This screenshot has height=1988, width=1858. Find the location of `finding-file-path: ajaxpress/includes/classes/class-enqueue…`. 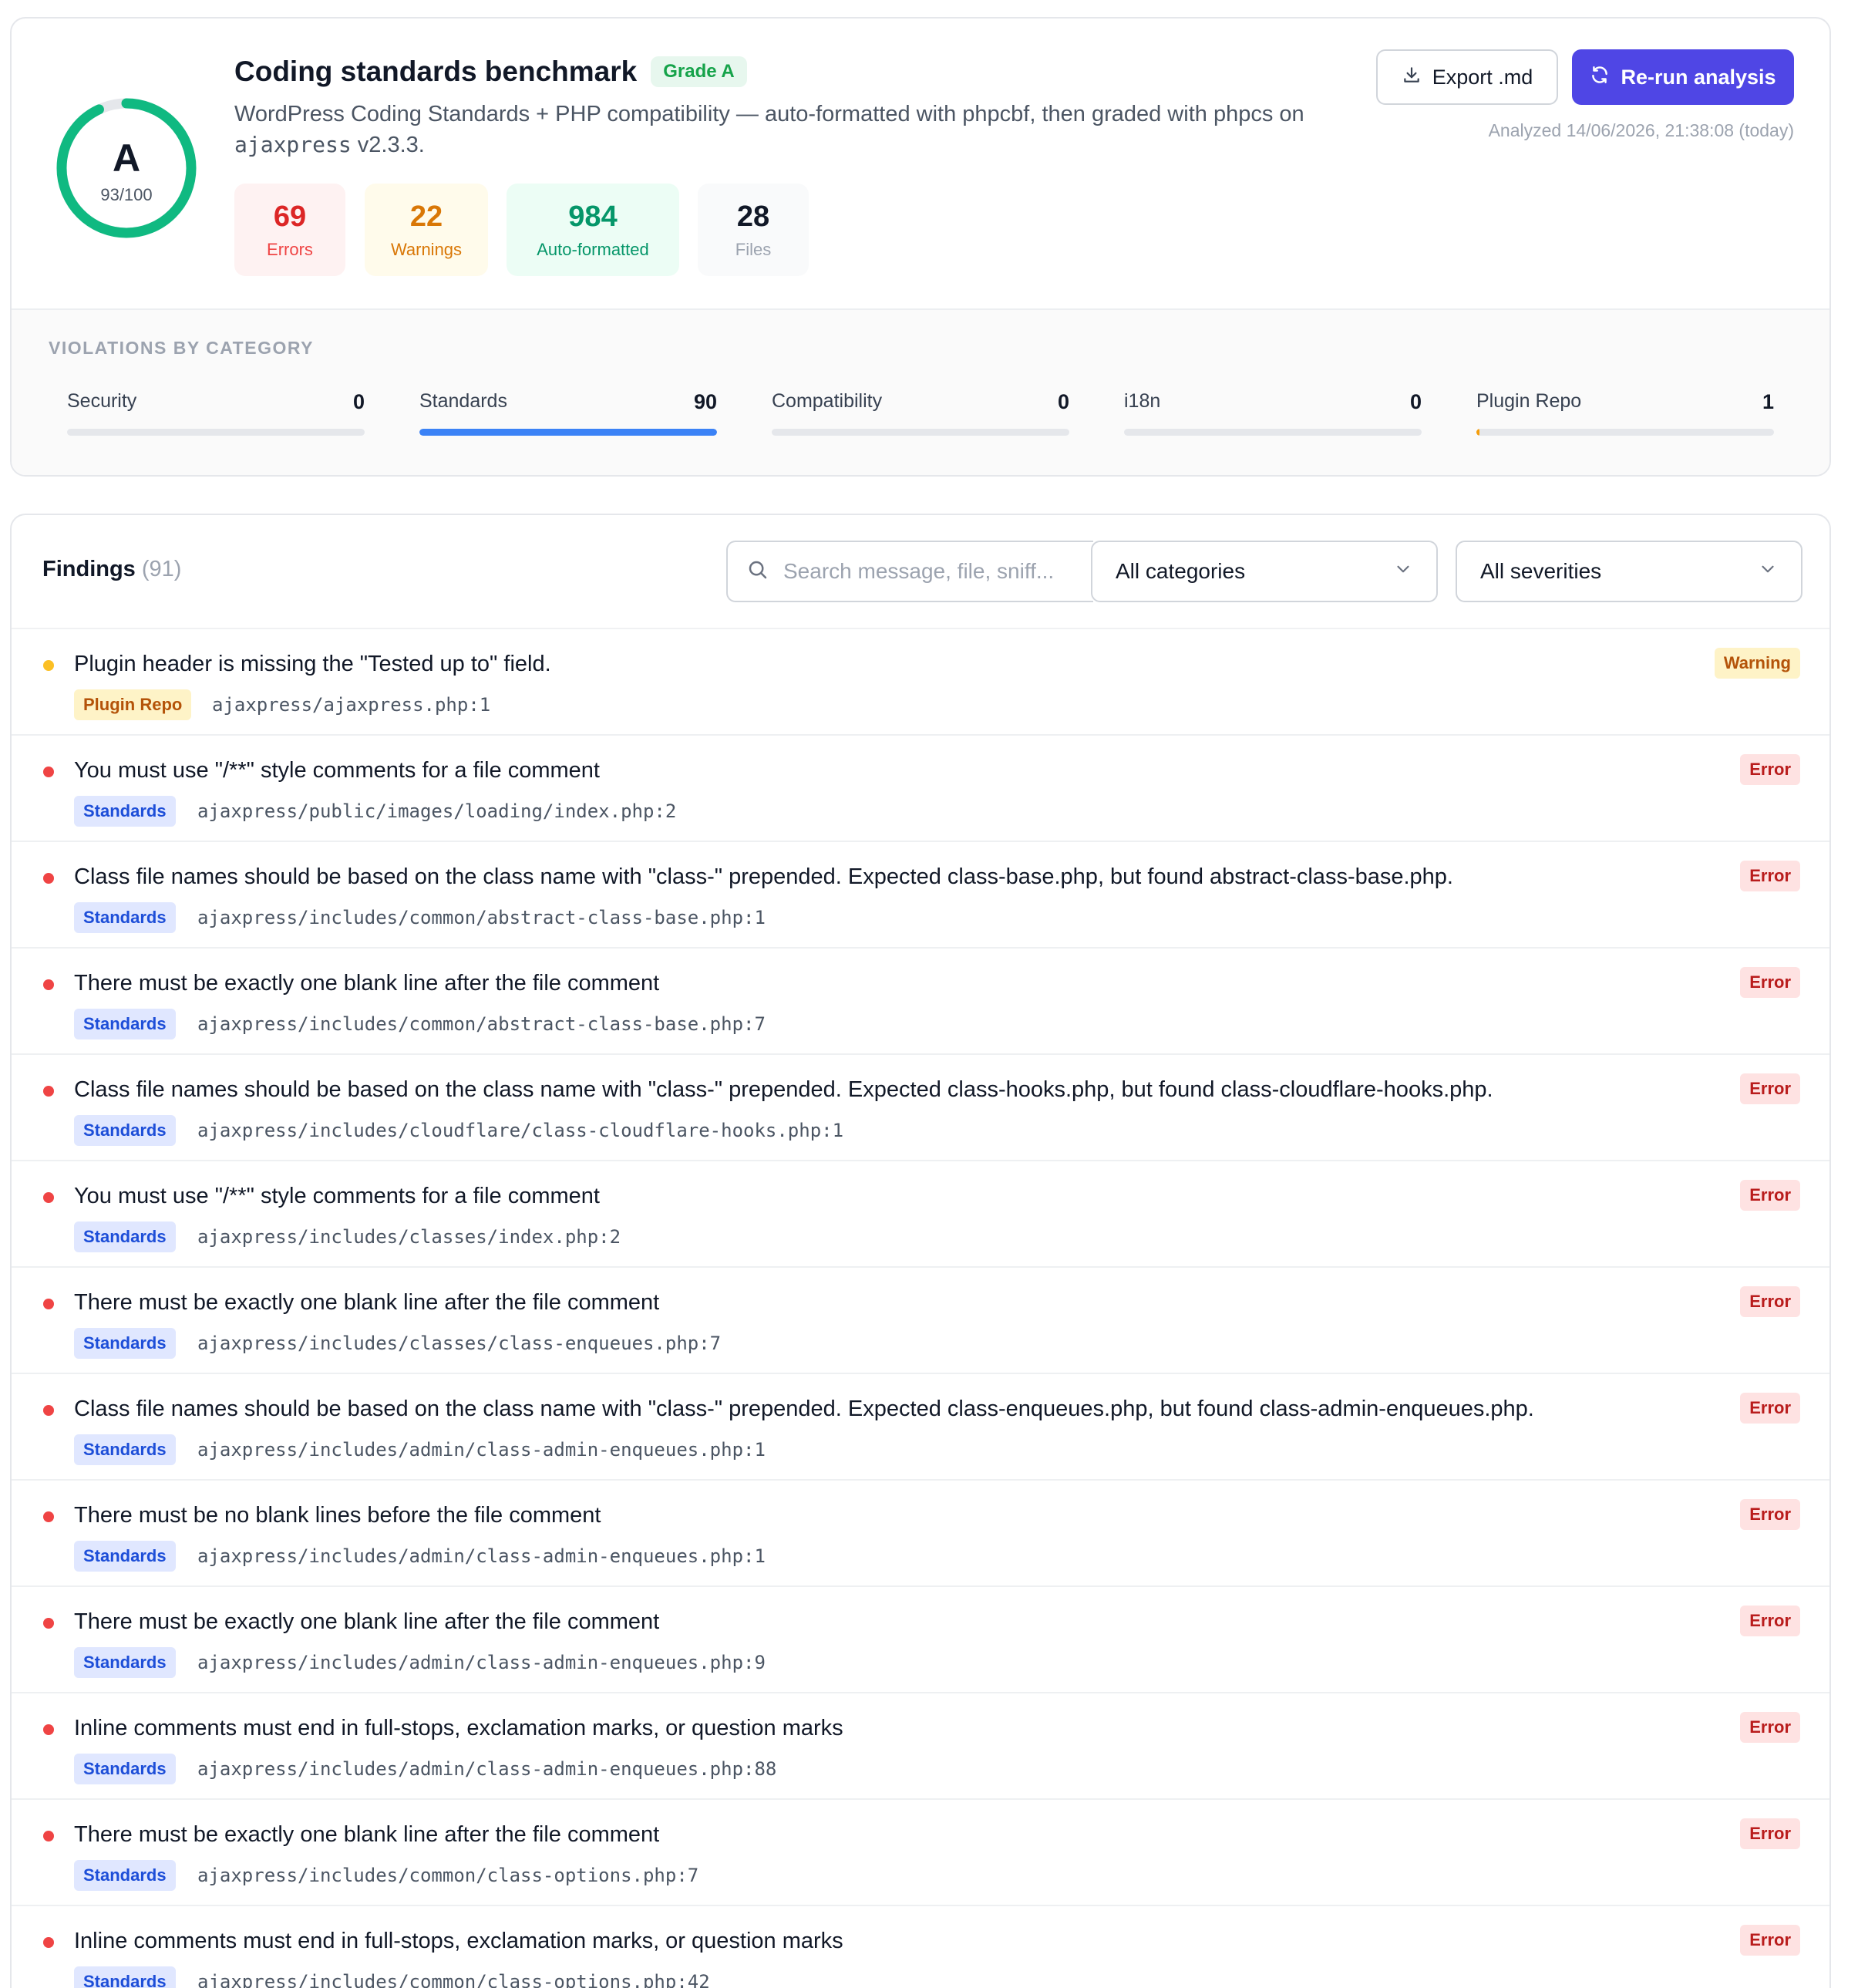

finding-file-path: ajaxpress/includes/classes/class-enqueue… is located at coordinates (459, 1343).